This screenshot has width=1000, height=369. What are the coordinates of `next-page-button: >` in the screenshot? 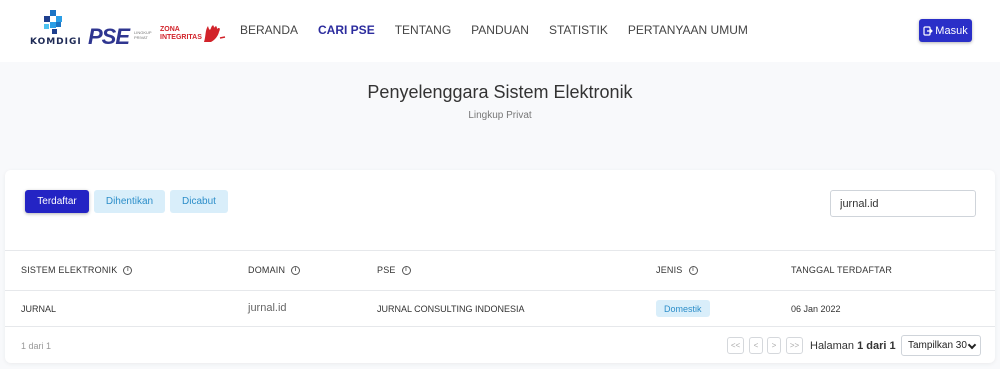 It's located at (774, 345).